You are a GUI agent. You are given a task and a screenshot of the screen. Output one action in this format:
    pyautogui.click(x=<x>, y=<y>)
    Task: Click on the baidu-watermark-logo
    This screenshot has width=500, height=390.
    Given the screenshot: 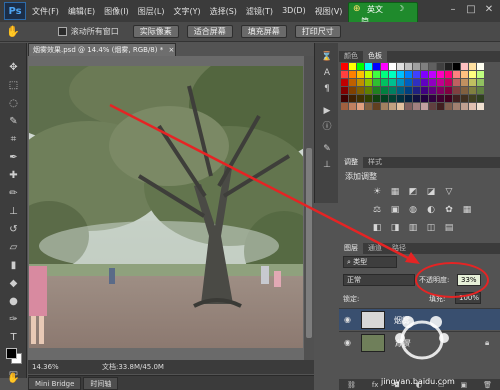 What is the action you would take?
    pyautogui.click(x=422, y=338)
    